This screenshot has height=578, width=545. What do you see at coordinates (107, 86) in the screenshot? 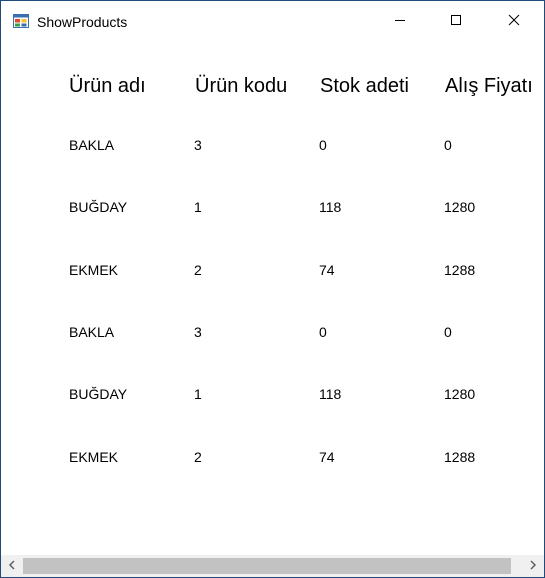
I see `header-urun-adi: Ürün adı` at bounding box center [107, 86].